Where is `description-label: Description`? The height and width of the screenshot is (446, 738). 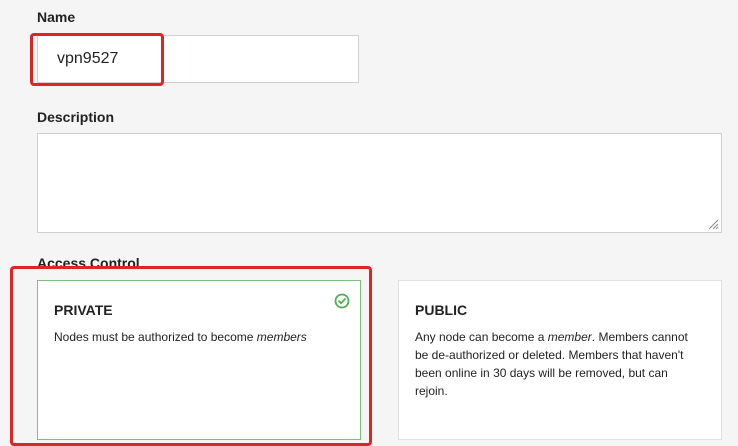
description-label: Description is located at coordinates (76, 117).